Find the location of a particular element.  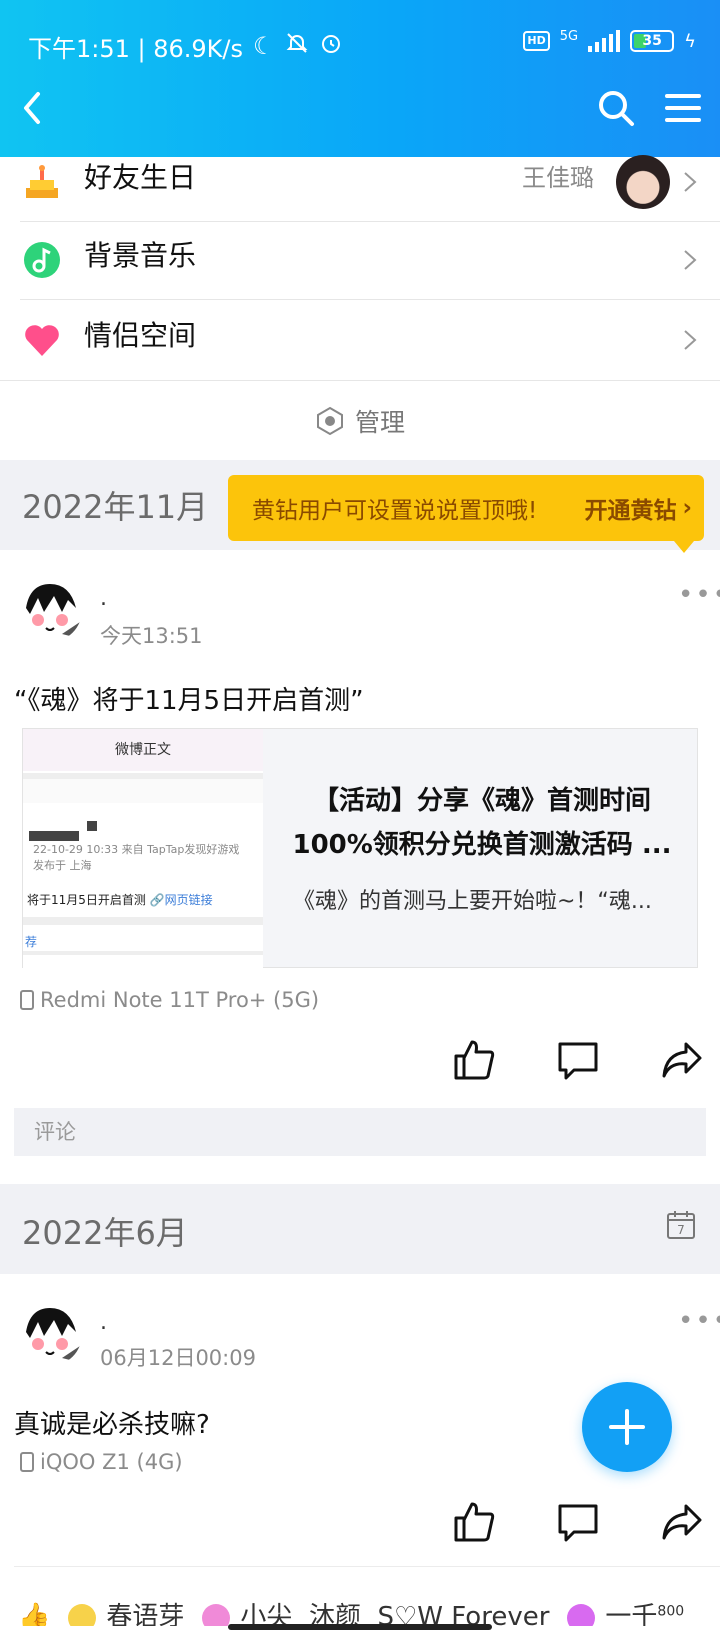

settings-label: 背景音乐 is located at coordinates (140, 255).